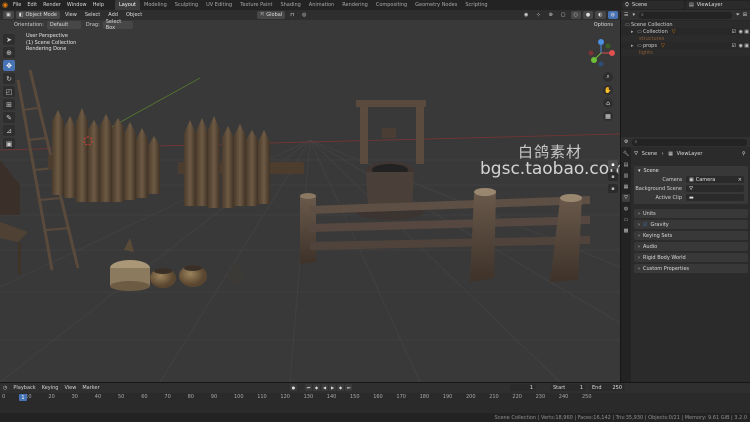 The image size is (750, 422). What do you see at coordinates (9, 117) in the screenshot?
I see `annotate-tool: ✎` at bounding box center [9, 117].